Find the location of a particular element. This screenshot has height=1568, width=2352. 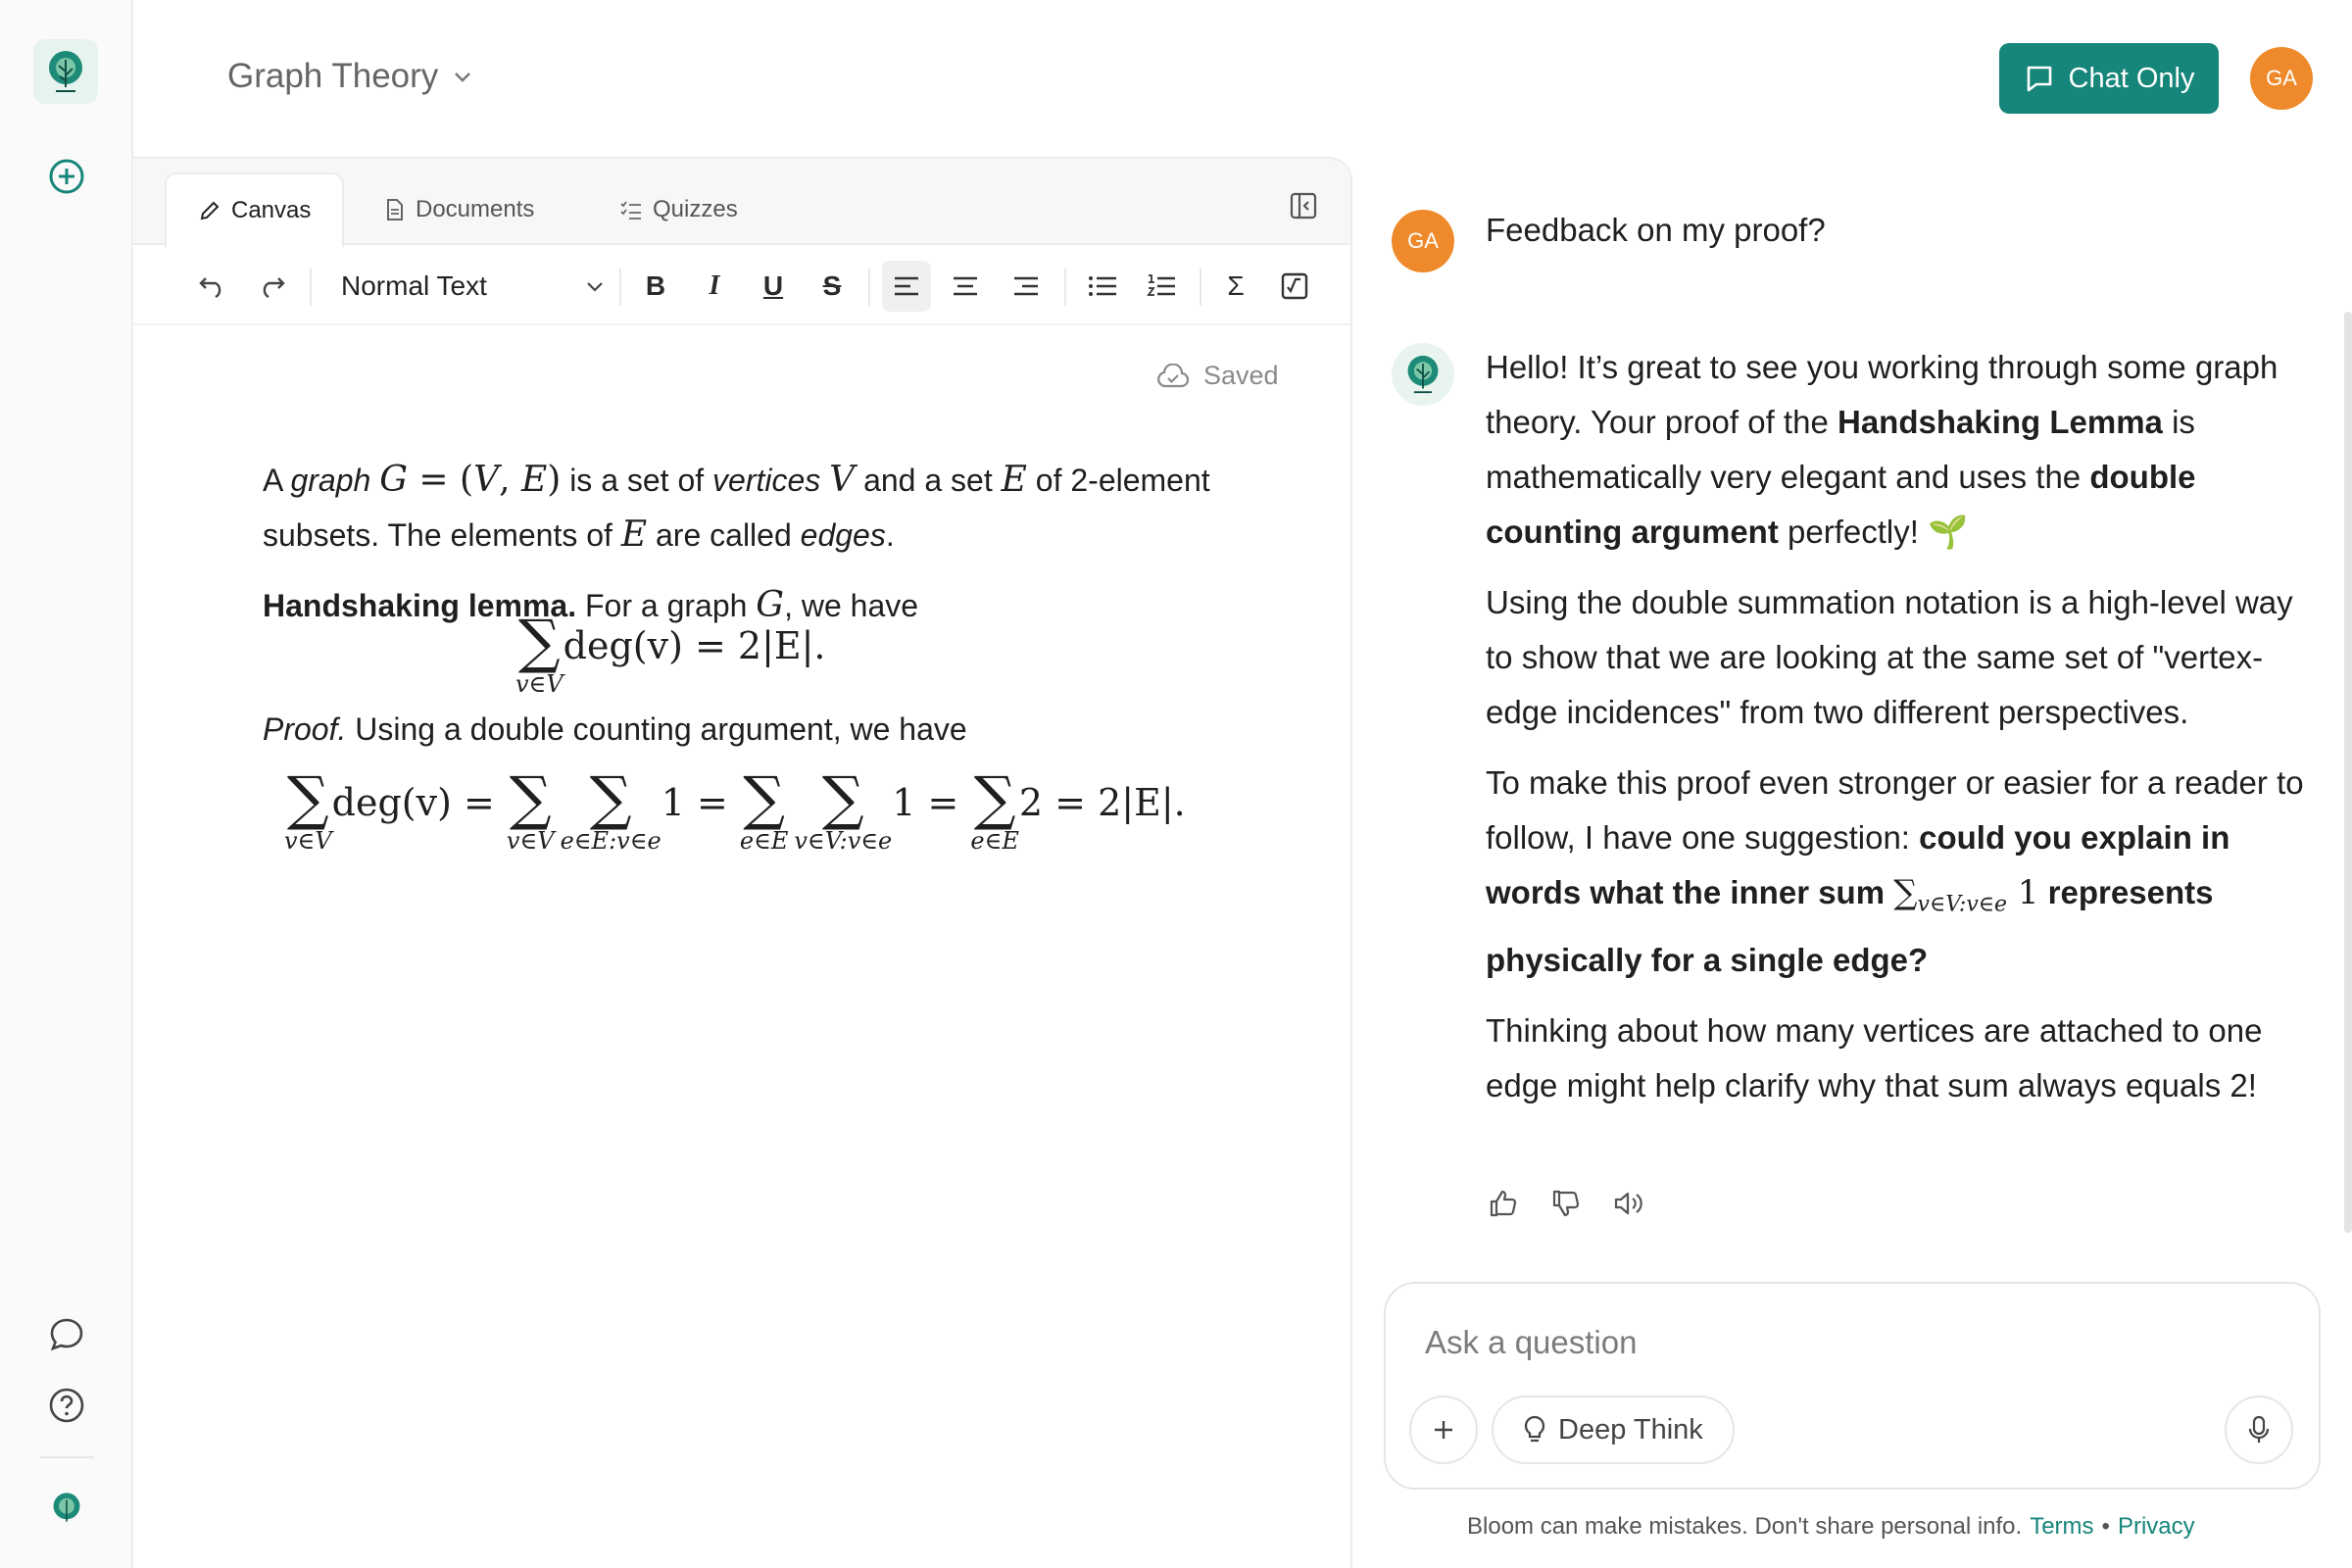

deep-think-label: Deep Think is located at coordinates (1630, 1429).